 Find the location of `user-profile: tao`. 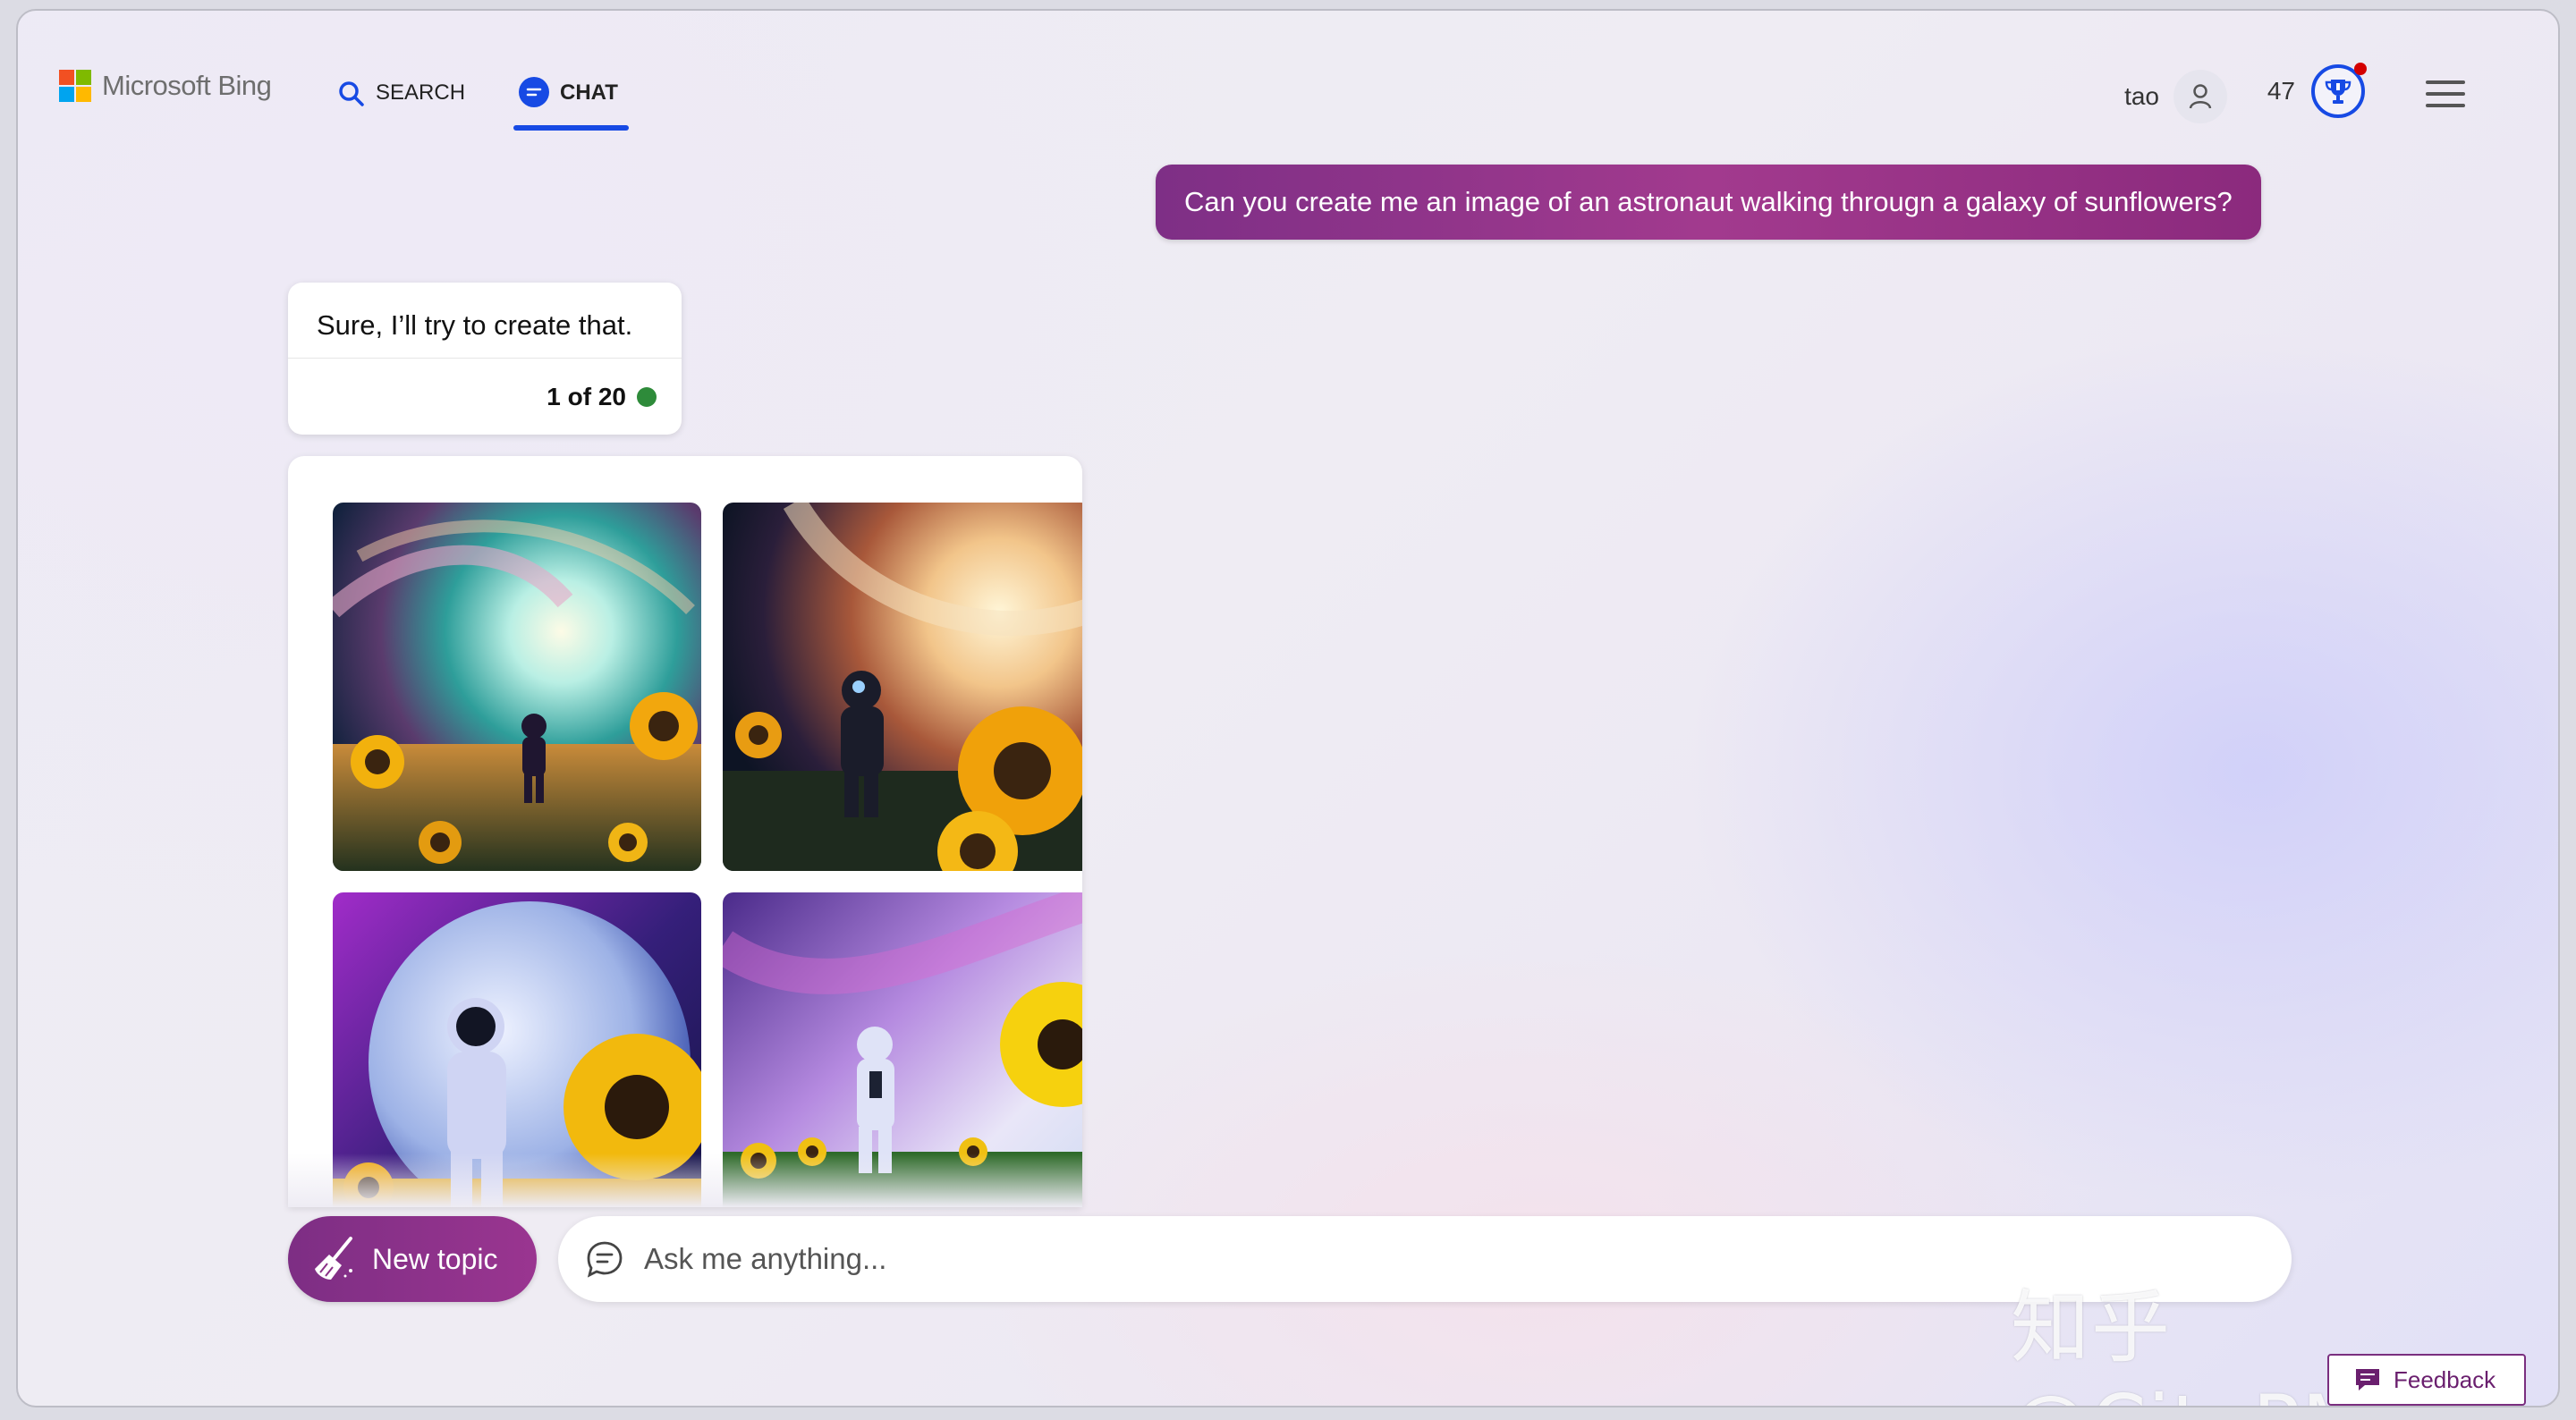

user-profile: tao is located at coordinates (2175, 97).